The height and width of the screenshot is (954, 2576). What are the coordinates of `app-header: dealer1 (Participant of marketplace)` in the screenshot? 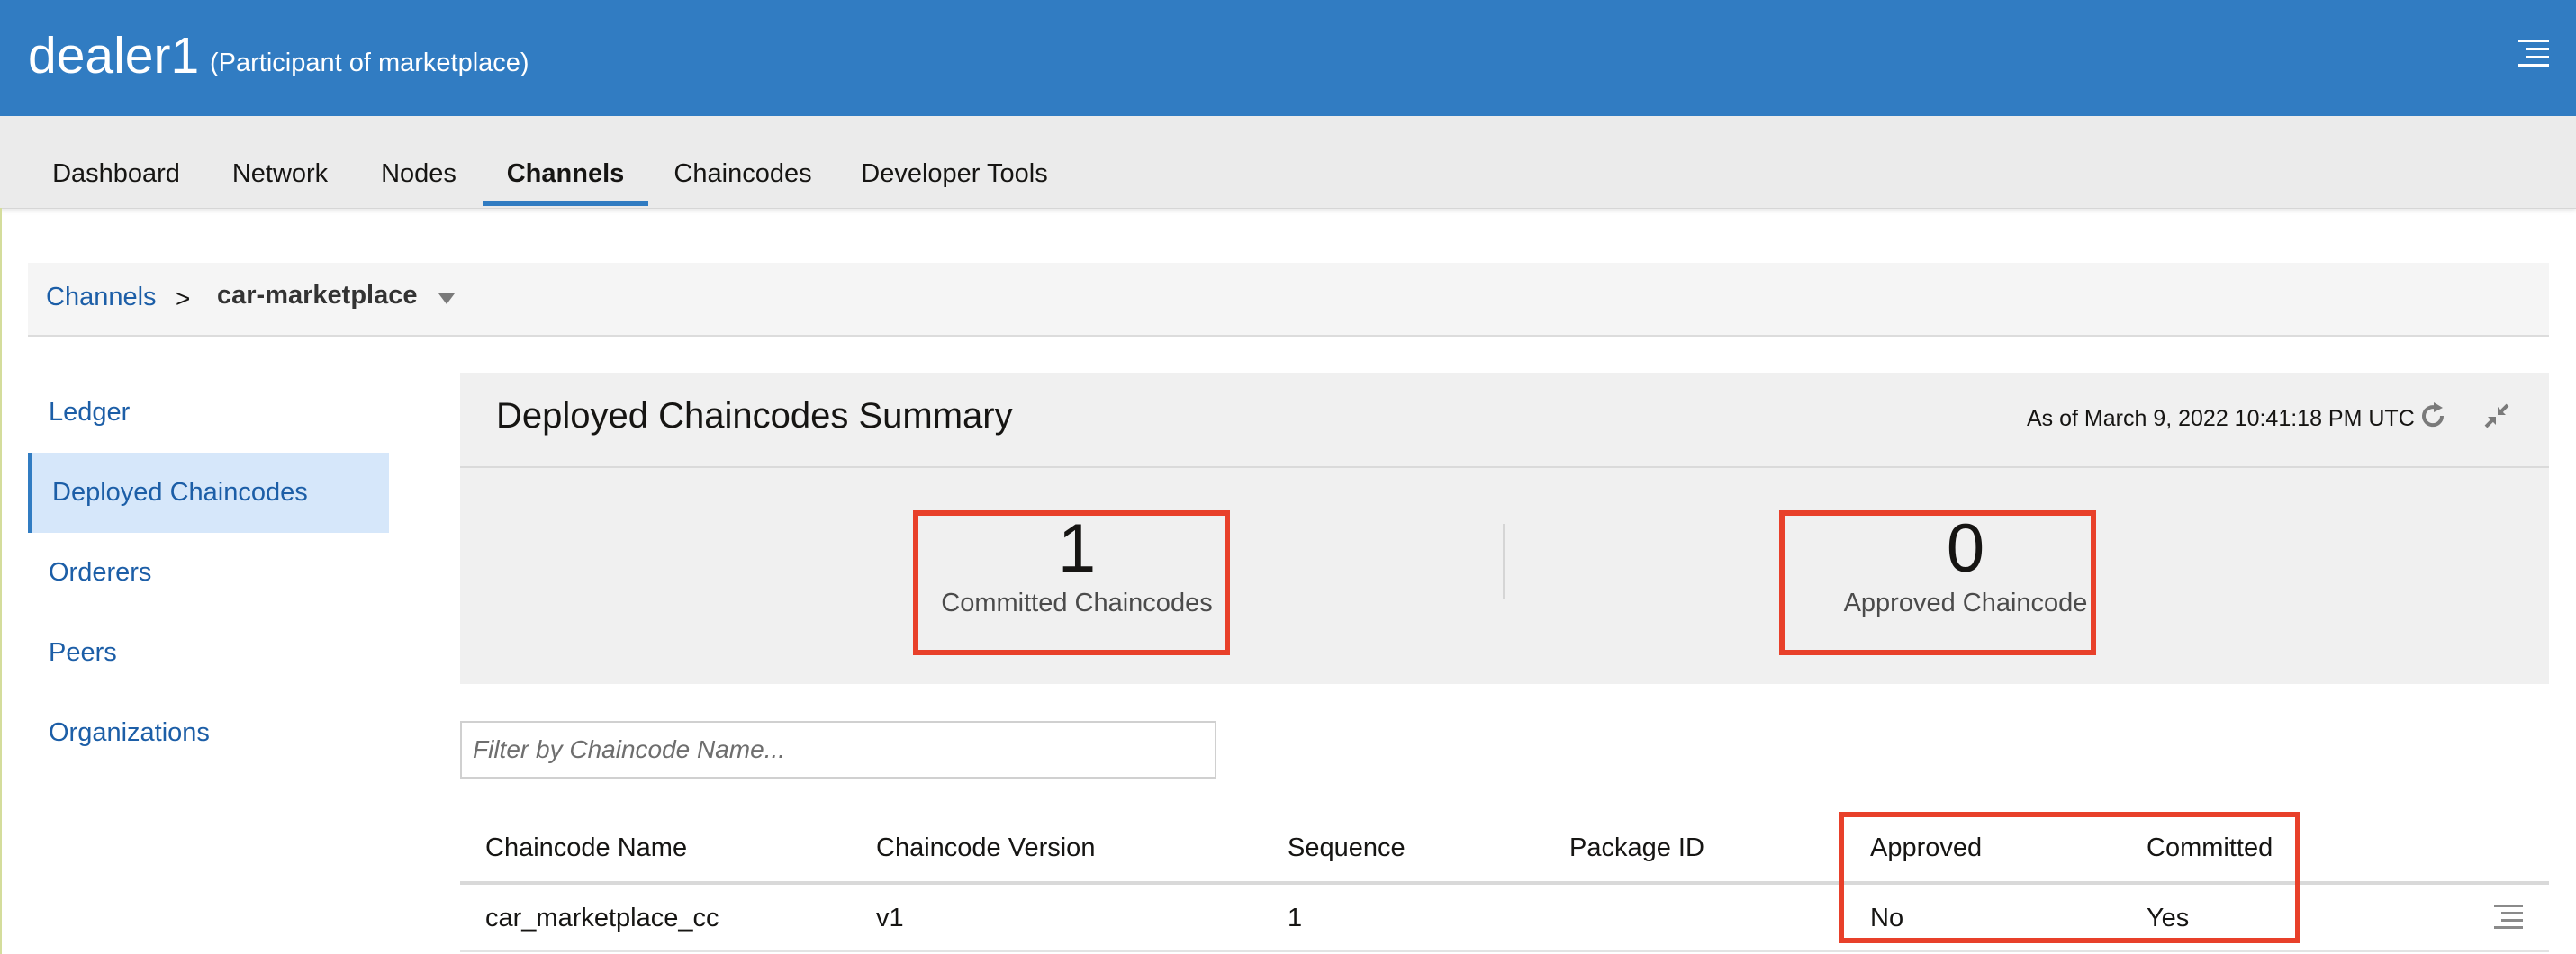 It's located at (1288, 58).